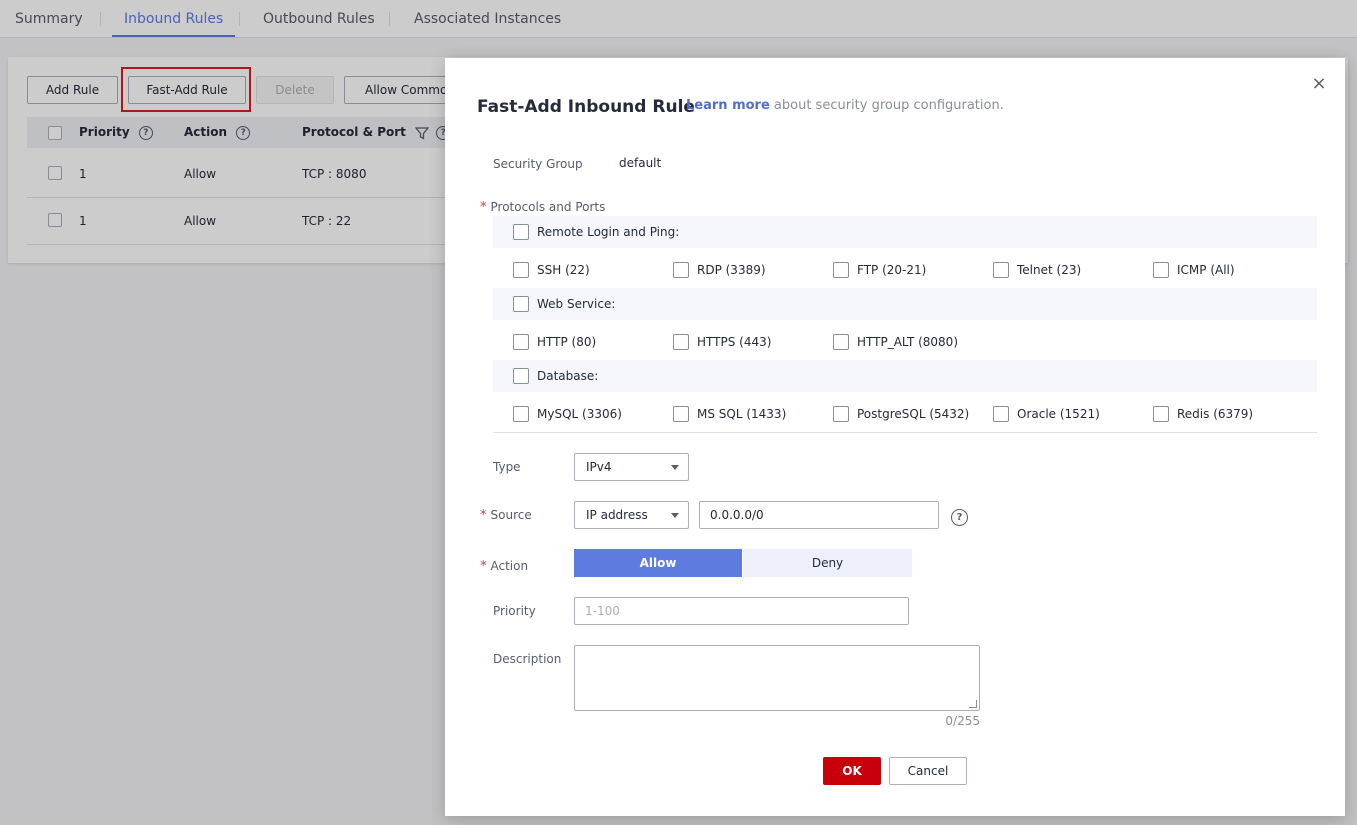 The image size is (1357, 825). Describe the element at coordinates (928, 771) in the screenshot. I see `cancel-button: Cancel` at that location.